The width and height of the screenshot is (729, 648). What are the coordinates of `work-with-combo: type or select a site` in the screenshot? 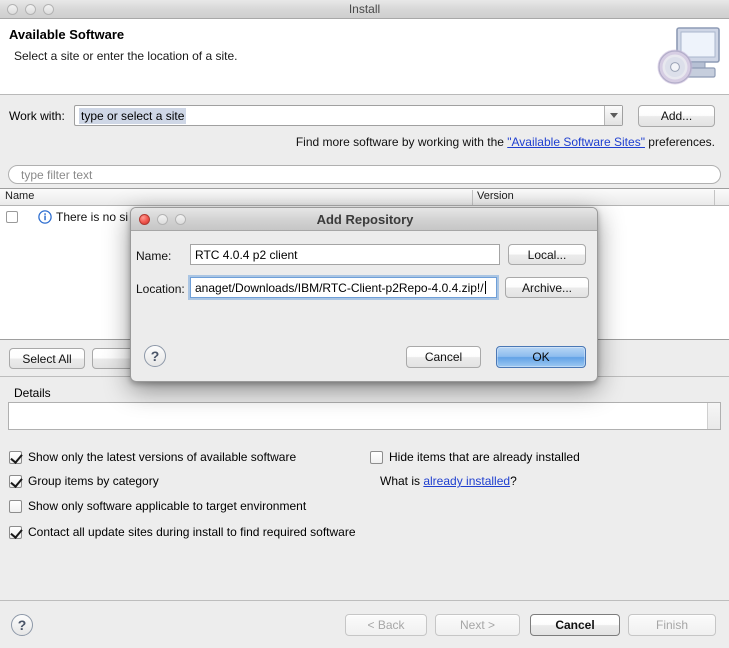 It's located at (348, 115).